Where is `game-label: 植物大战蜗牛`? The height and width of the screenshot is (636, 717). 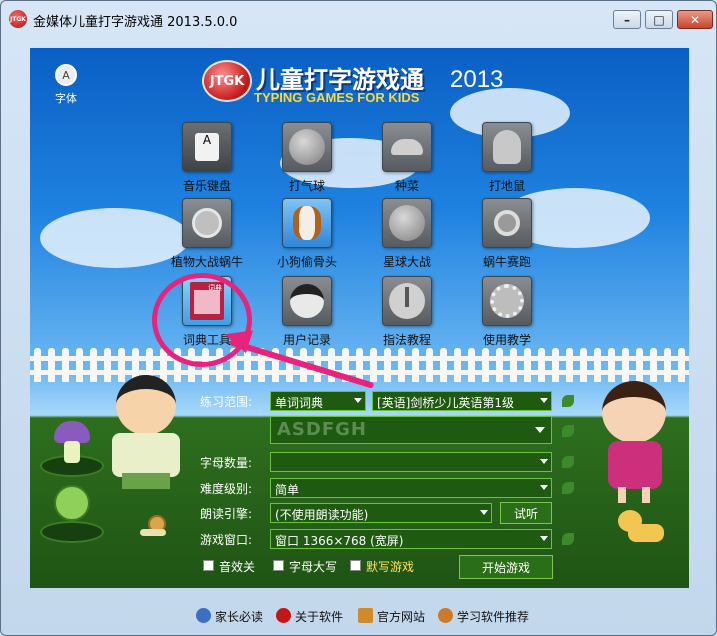
game-label: 植物大战蜗牛 is located at coordinates (206, 262).